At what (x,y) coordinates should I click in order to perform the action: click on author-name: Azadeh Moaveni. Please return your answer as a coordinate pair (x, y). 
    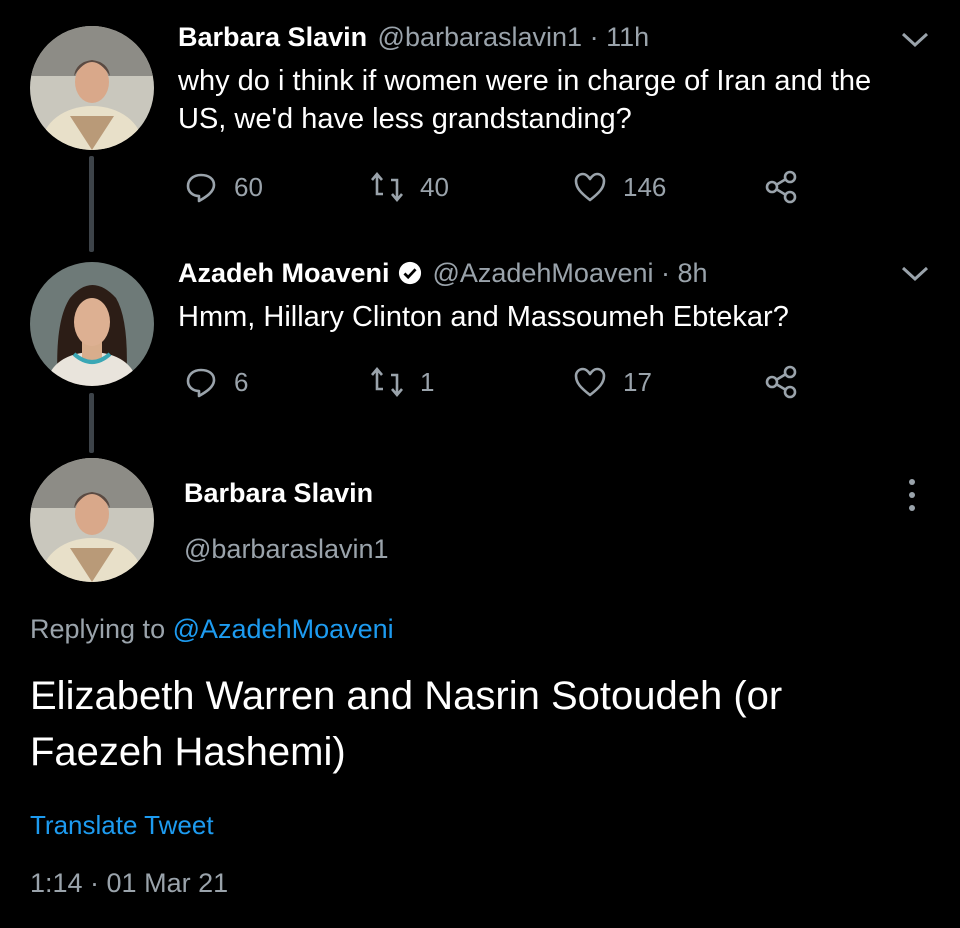
    Looking at the image, I should click on (284, 273).